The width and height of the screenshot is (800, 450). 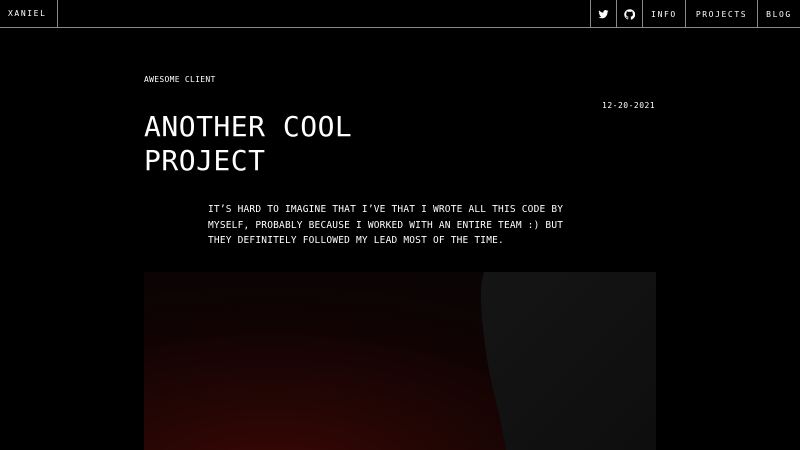 What do you see at coordinates (400, 14) in the screenshot?
I see `top-nav-bar: XANIEL INFO PROJECTS BLOG` at bounding box center [400, 14].